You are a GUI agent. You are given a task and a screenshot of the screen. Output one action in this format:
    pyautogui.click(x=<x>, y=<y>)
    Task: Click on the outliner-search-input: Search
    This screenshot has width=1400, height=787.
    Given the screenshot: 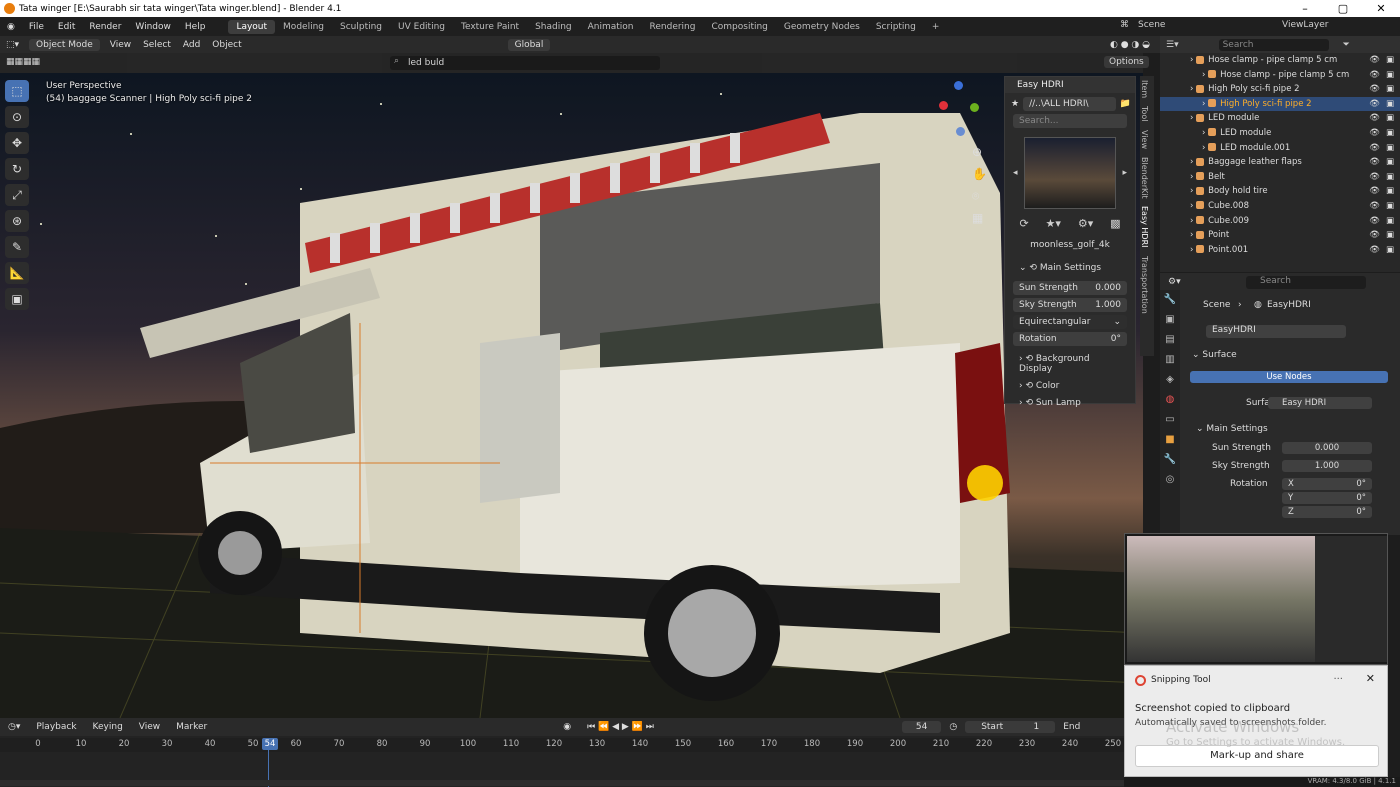 What is the action you would take?
    pyautogui.click(x=1273, y=44)
    